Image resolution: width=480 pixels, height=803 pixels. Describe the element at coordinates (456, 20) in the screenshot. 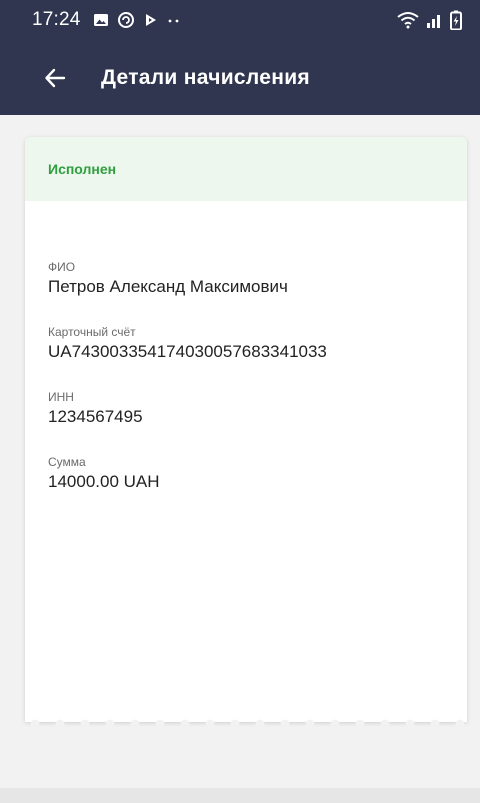

I see `battery-icon` at that location.